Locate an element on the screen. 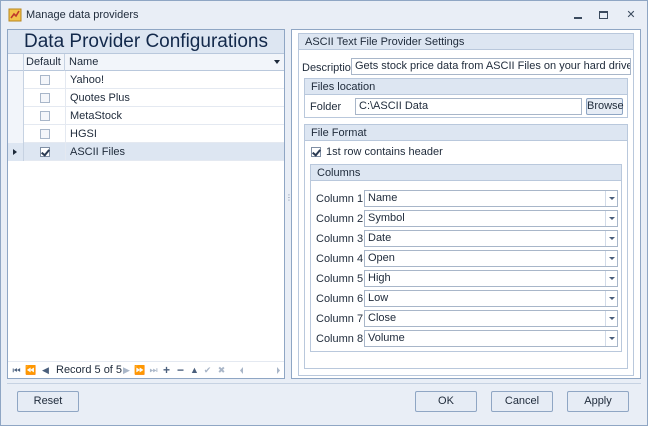 The width and height of the screenshot is (648, 426). close-button: ✕ is located at coordinates (631, 15).